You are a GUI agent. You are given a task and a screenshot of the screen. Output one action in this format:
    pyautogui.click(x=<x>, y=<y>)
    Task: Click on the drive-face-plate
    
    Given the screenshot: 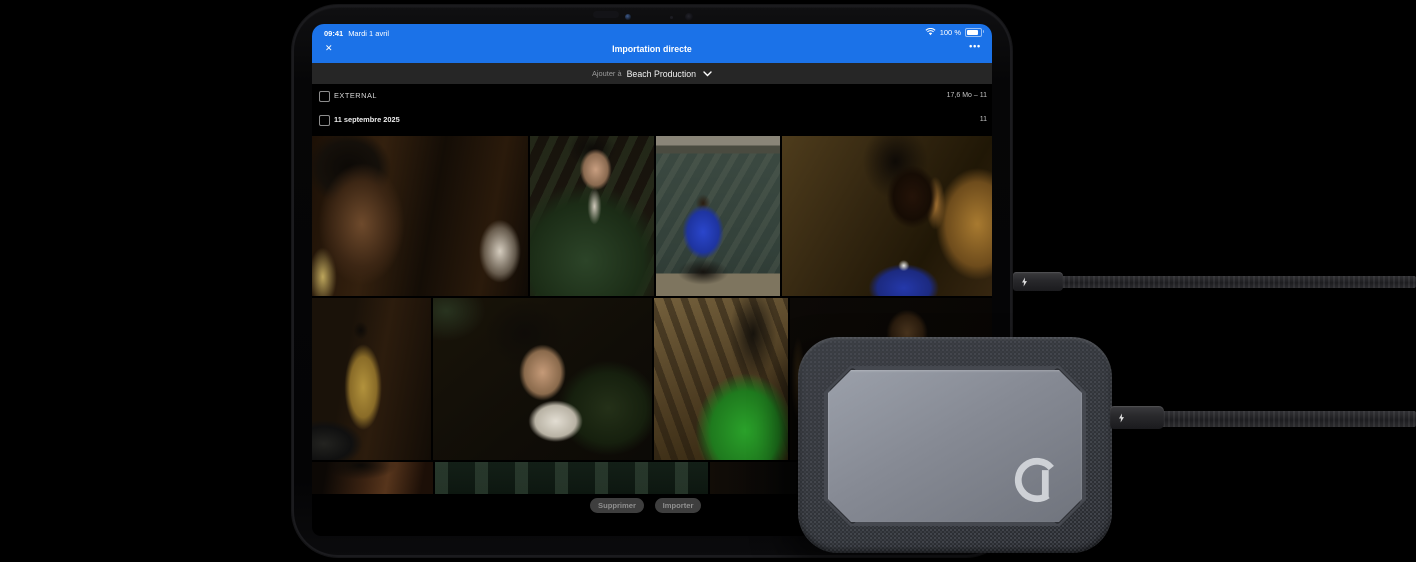 What is the action you would take?
    pyautogui.click(x=955, y=446)
    